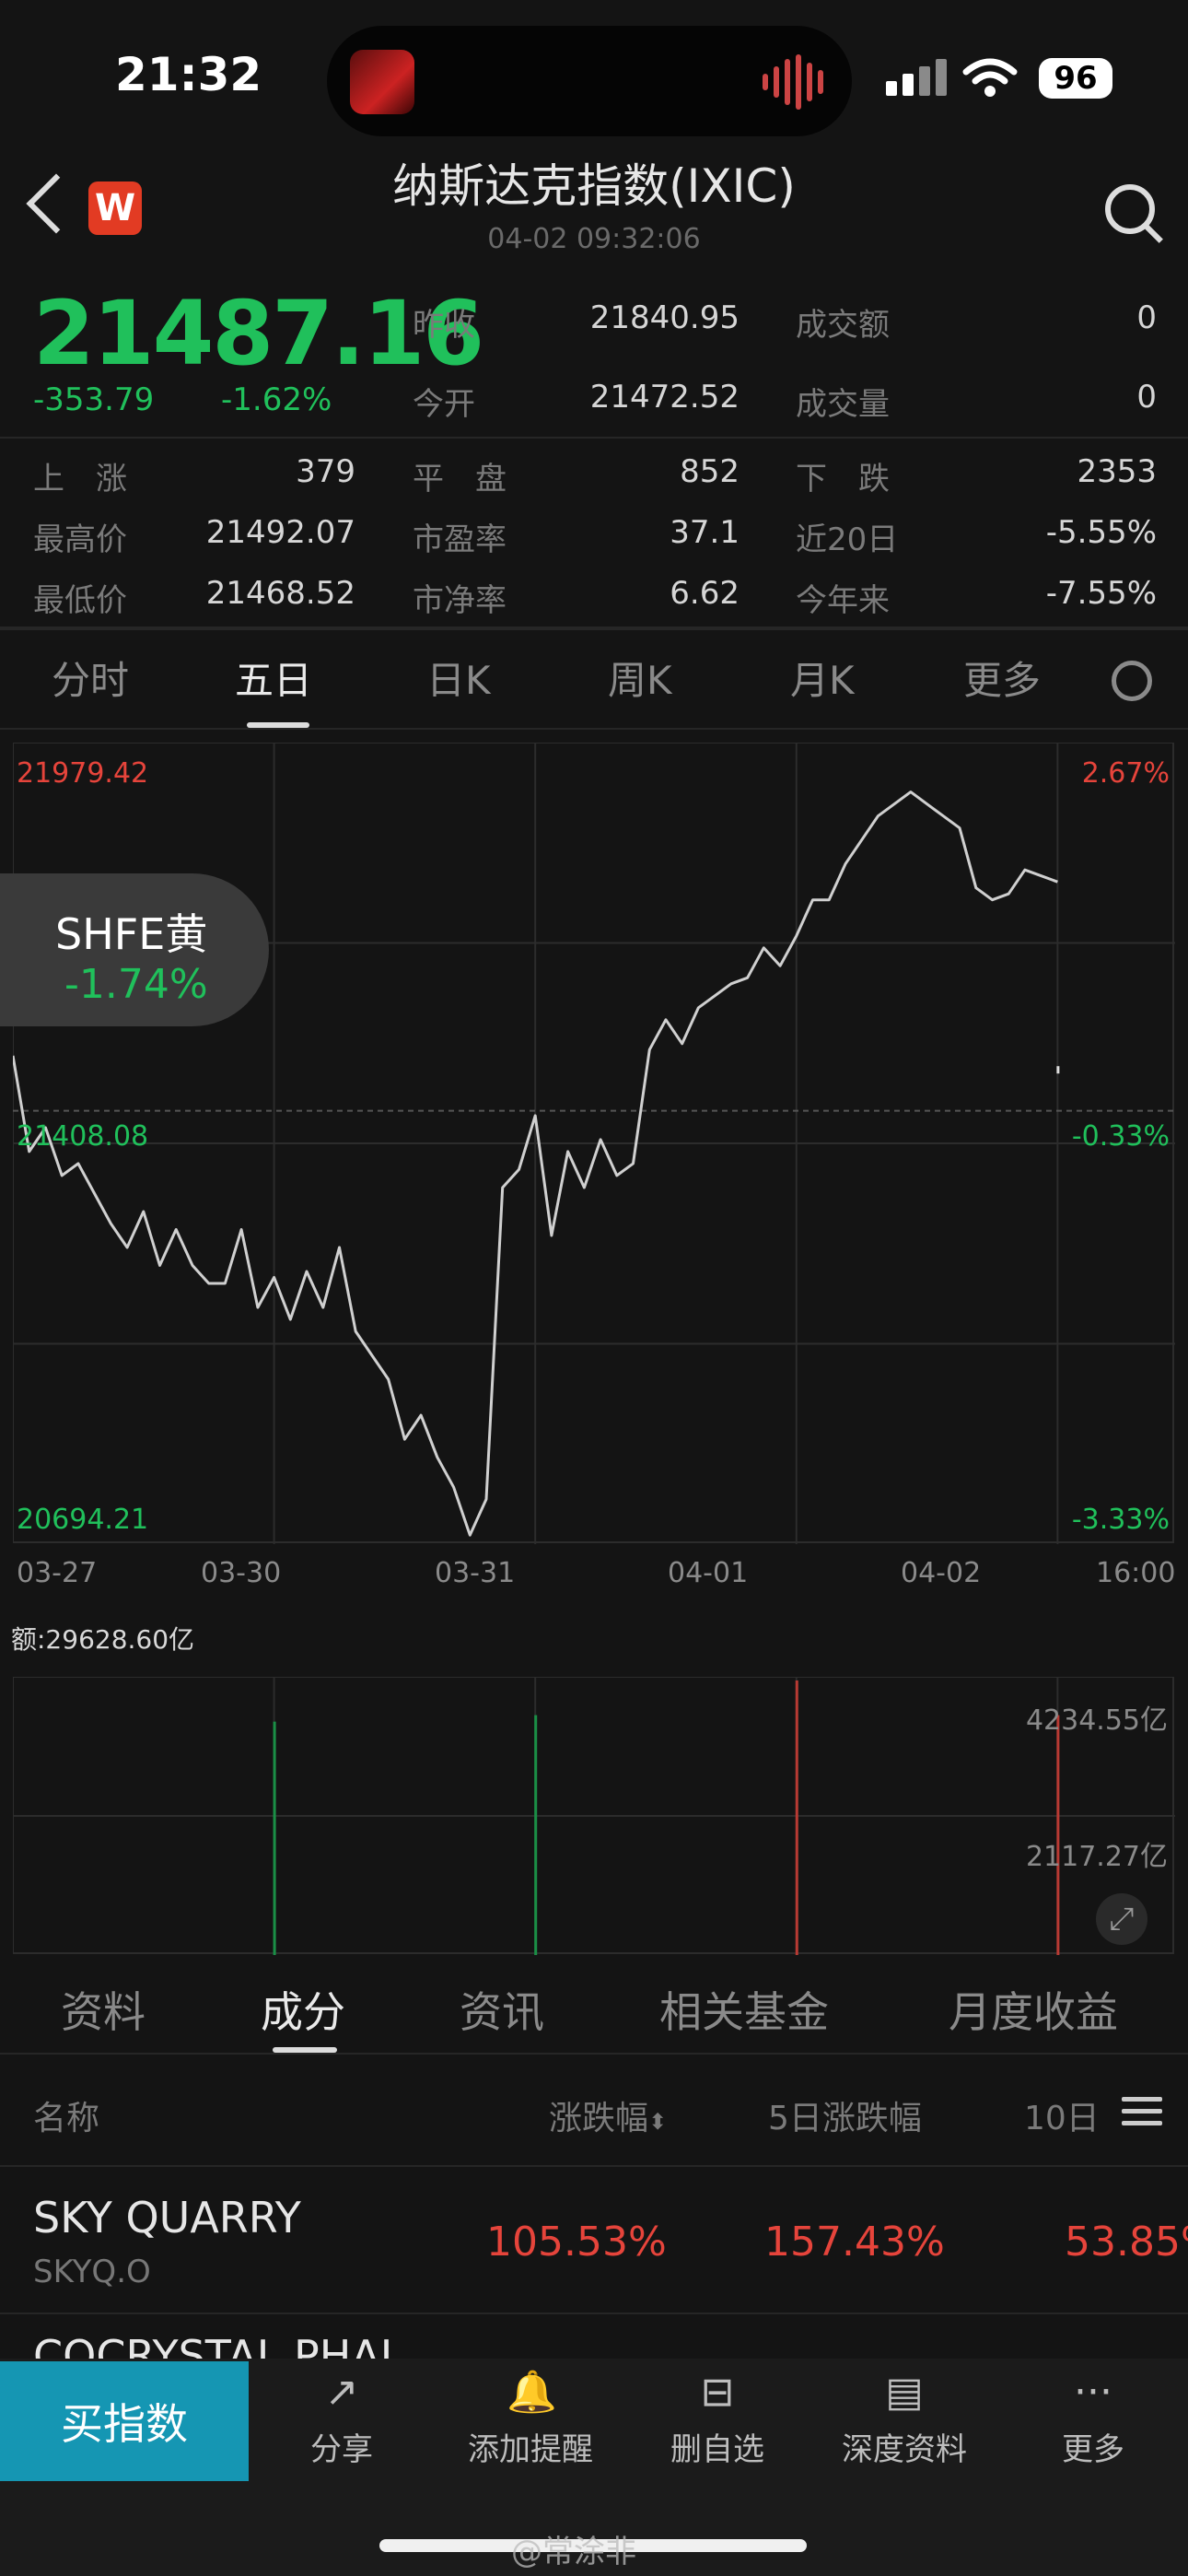  I want to click on turnover-amount: 额:29628.60亿, so click(103, 1639).